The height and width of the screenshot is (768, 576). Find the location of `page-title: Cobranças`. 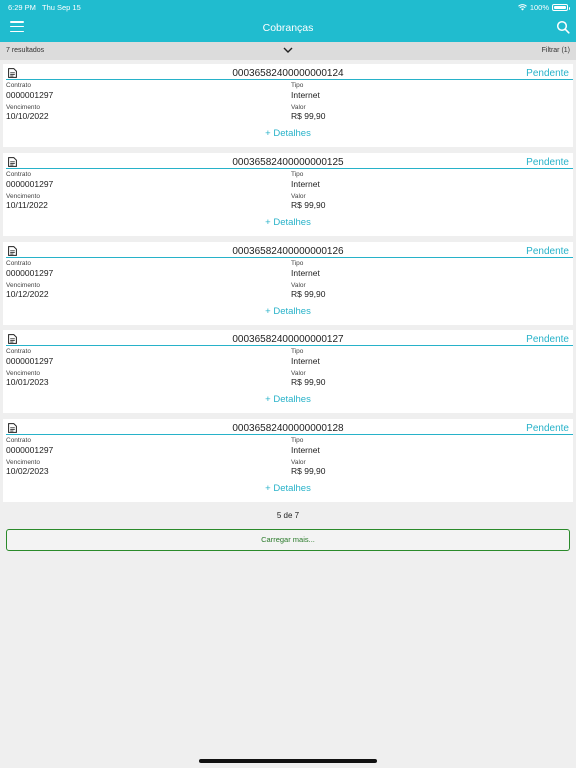

page-title: Cobranças is located at coordinates (288, 28).